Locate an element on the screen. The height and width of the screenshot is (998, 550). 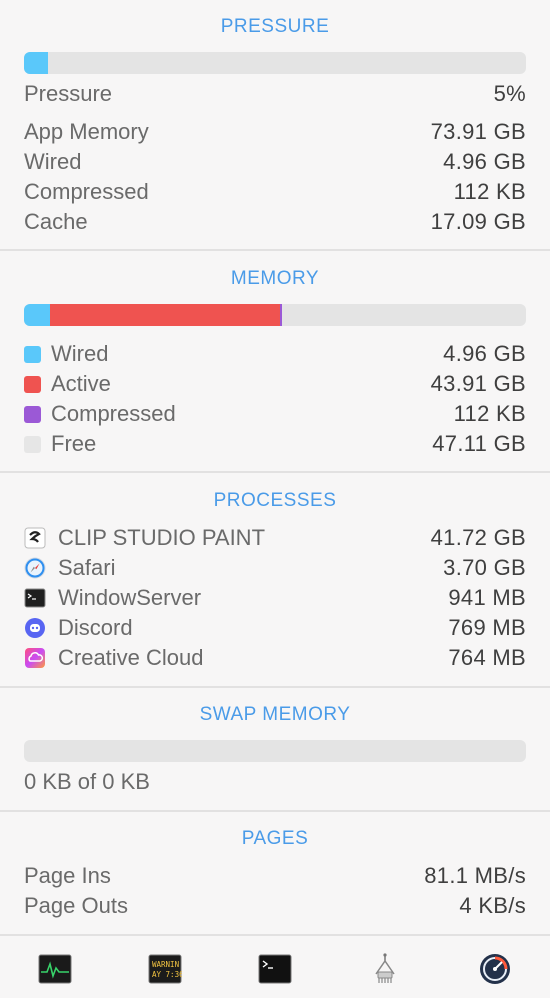
disk-utility-button is located at coordinates (495, 969).